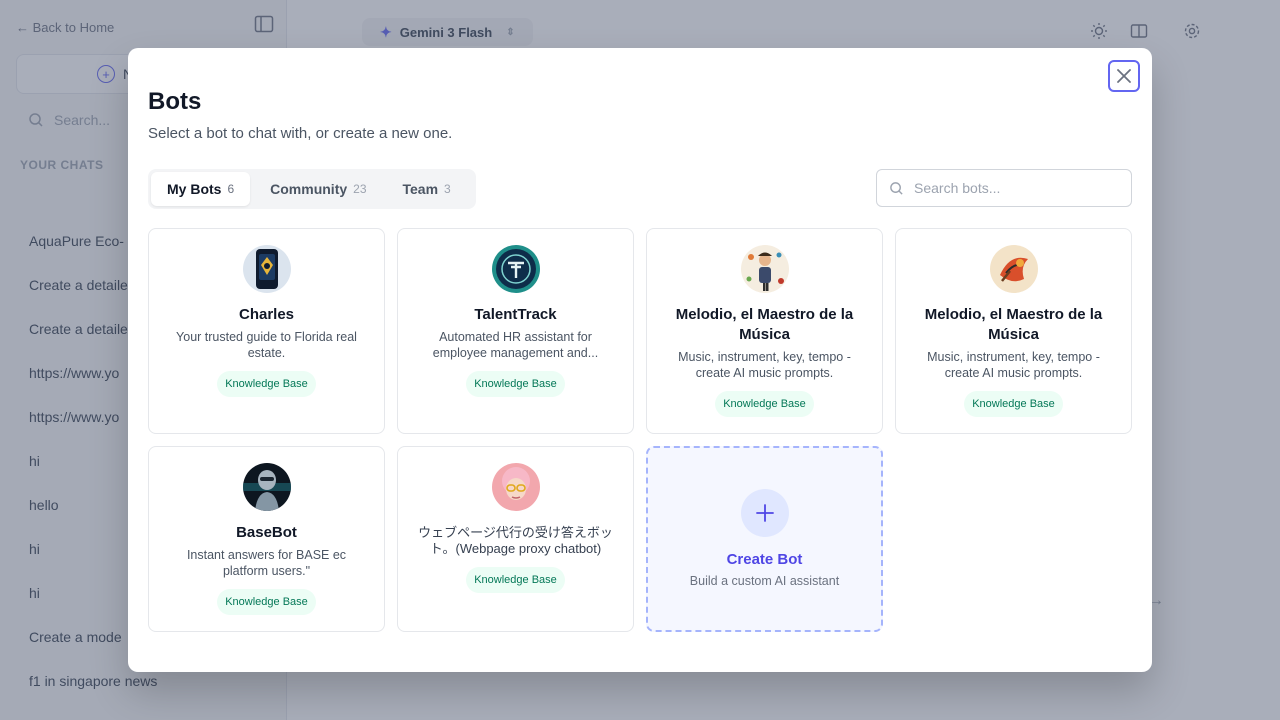 The width and height of the screenshot is (1280, 720). I want to click on tab-label: Team, so click(420, 189).